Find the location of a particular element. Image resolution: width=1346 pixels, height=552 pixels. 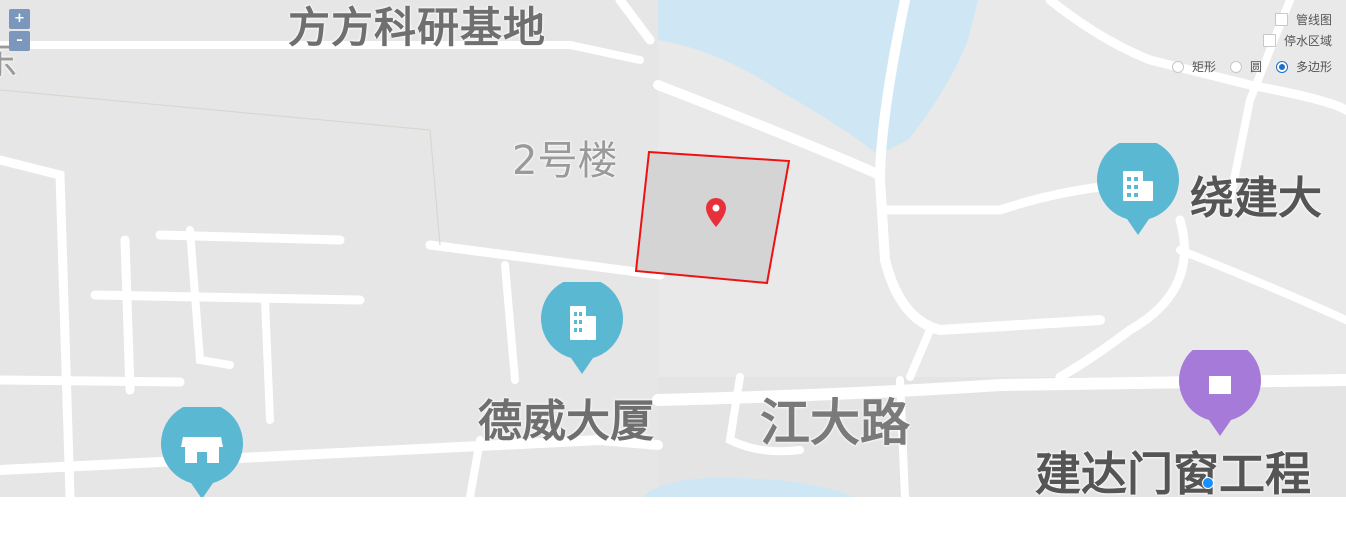

layer-outage: 停水区域 is located at coordinates (1245, 40).